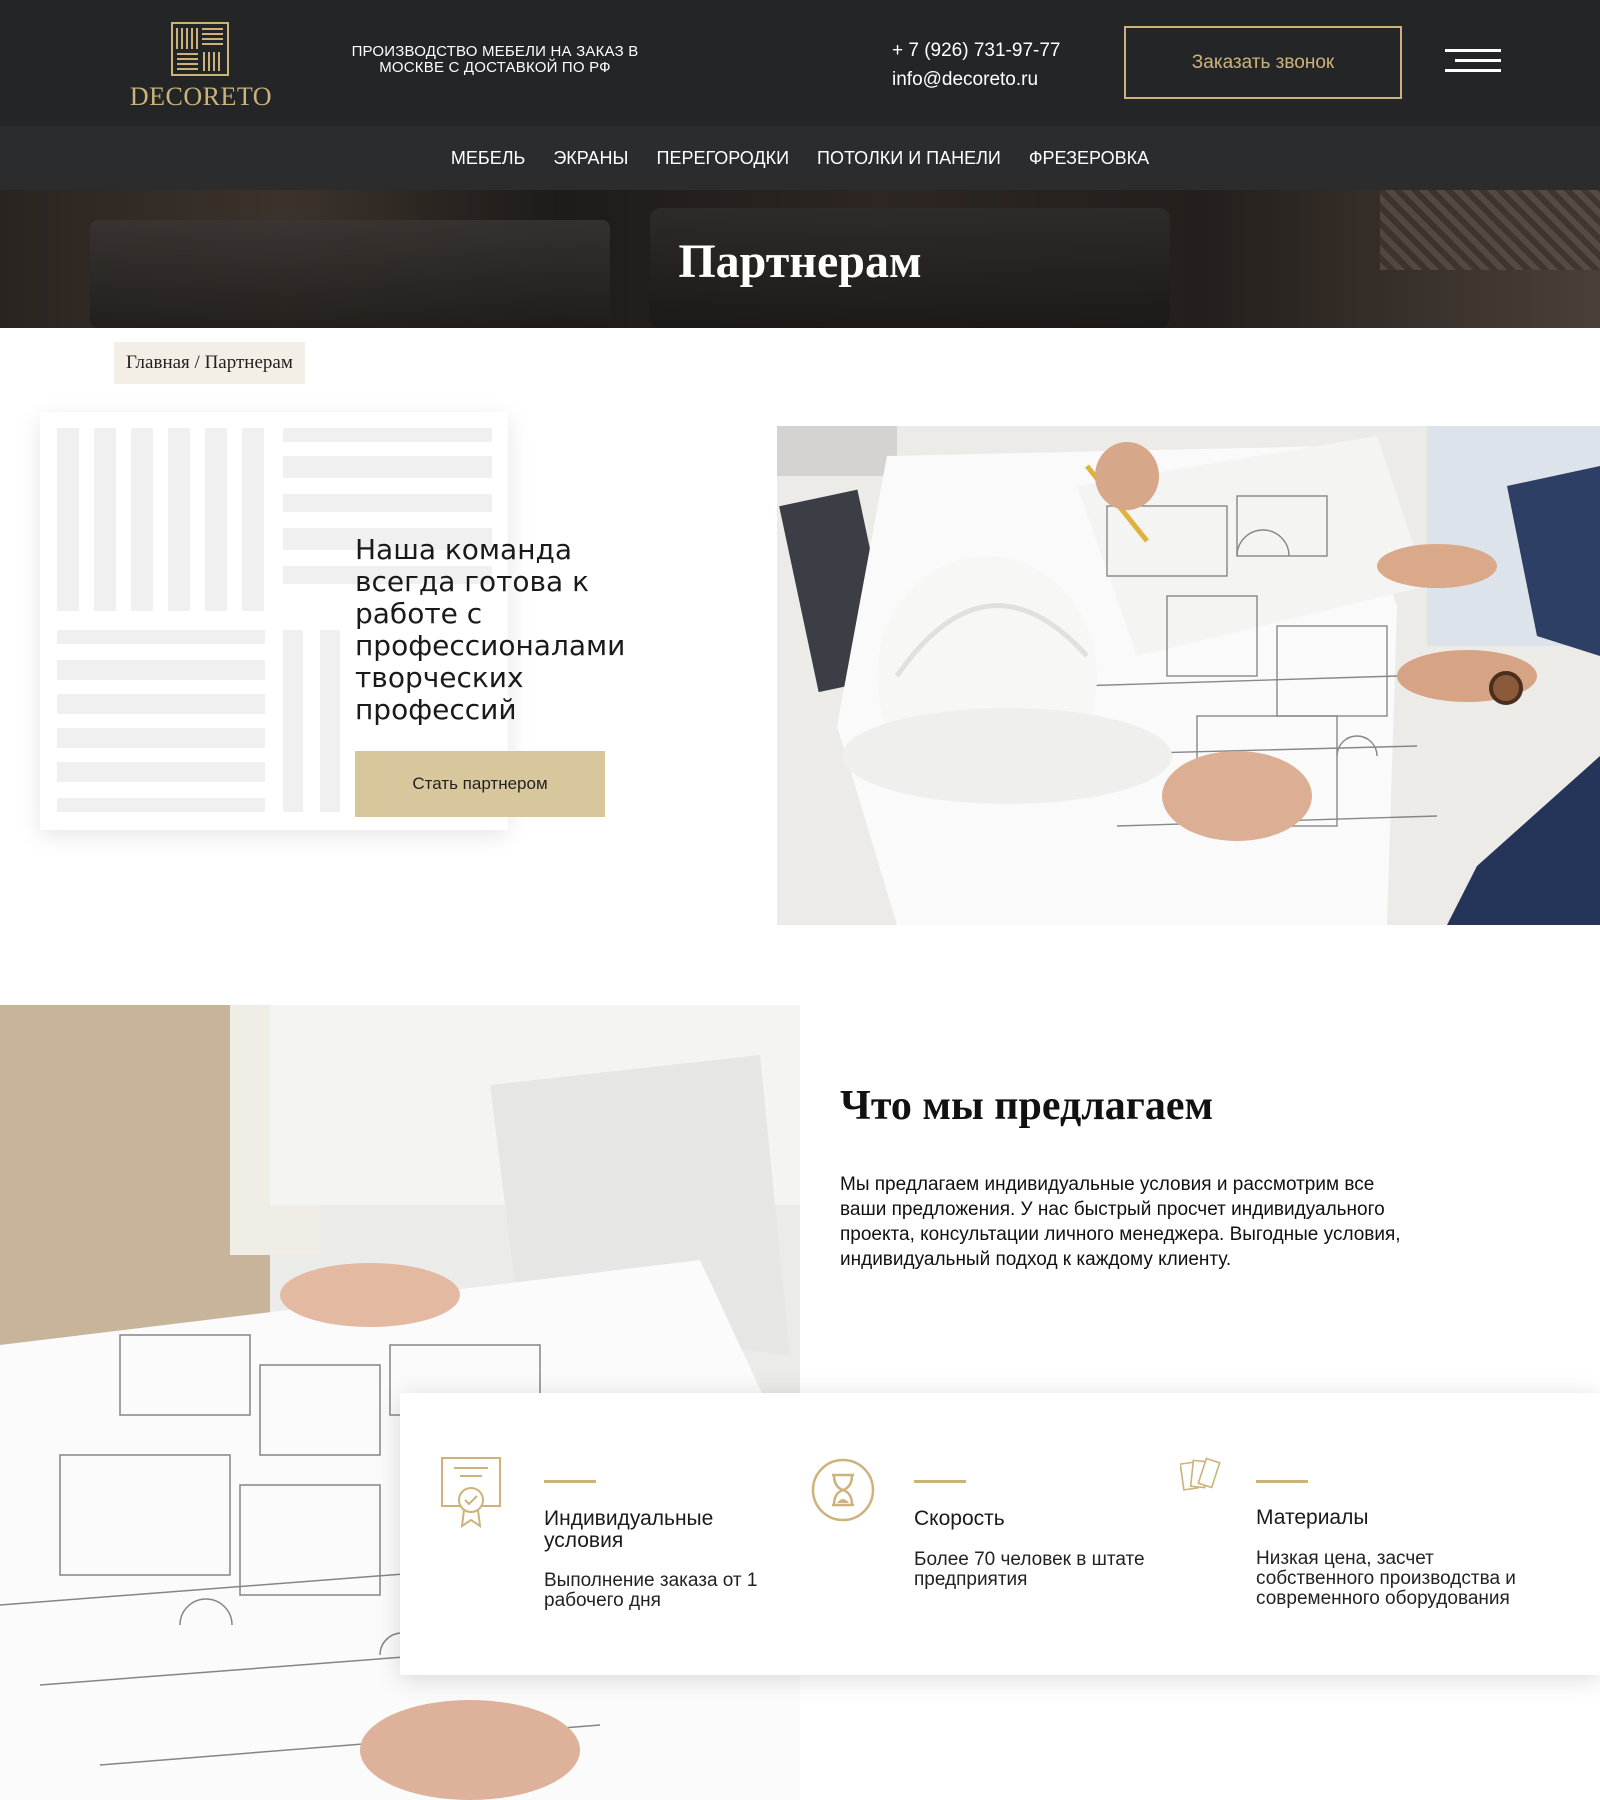  What do you see at coordinates (800, 261) in the screenshot?
I see `page-title: Партнерам` at bounding box center [800, 261].